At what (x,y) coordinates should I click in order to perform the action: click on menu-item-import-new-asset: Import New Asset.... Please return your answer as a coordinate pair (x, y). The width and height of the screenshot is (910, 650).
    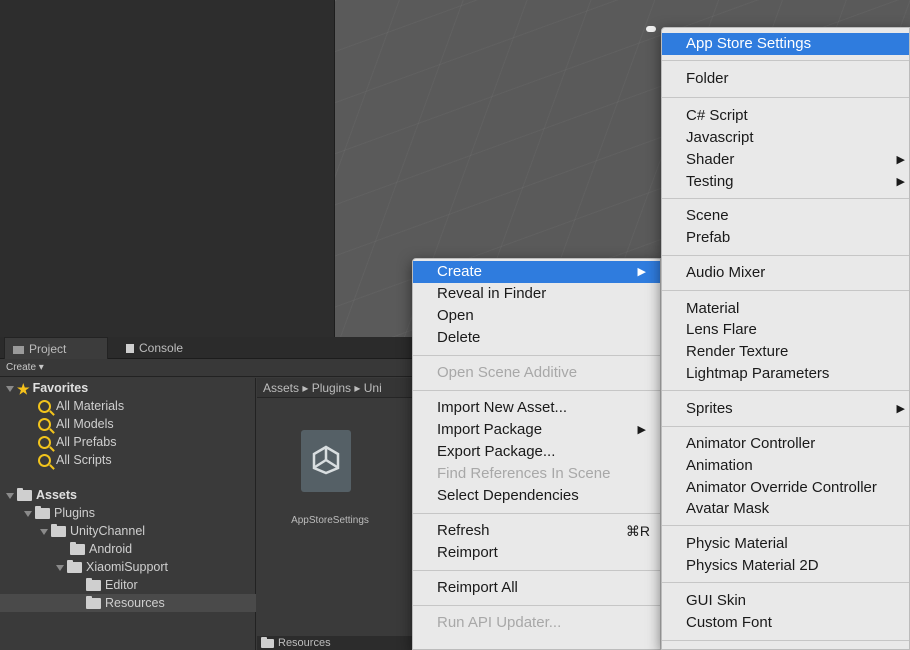
    Looking at the image, I should click on (536, 408).